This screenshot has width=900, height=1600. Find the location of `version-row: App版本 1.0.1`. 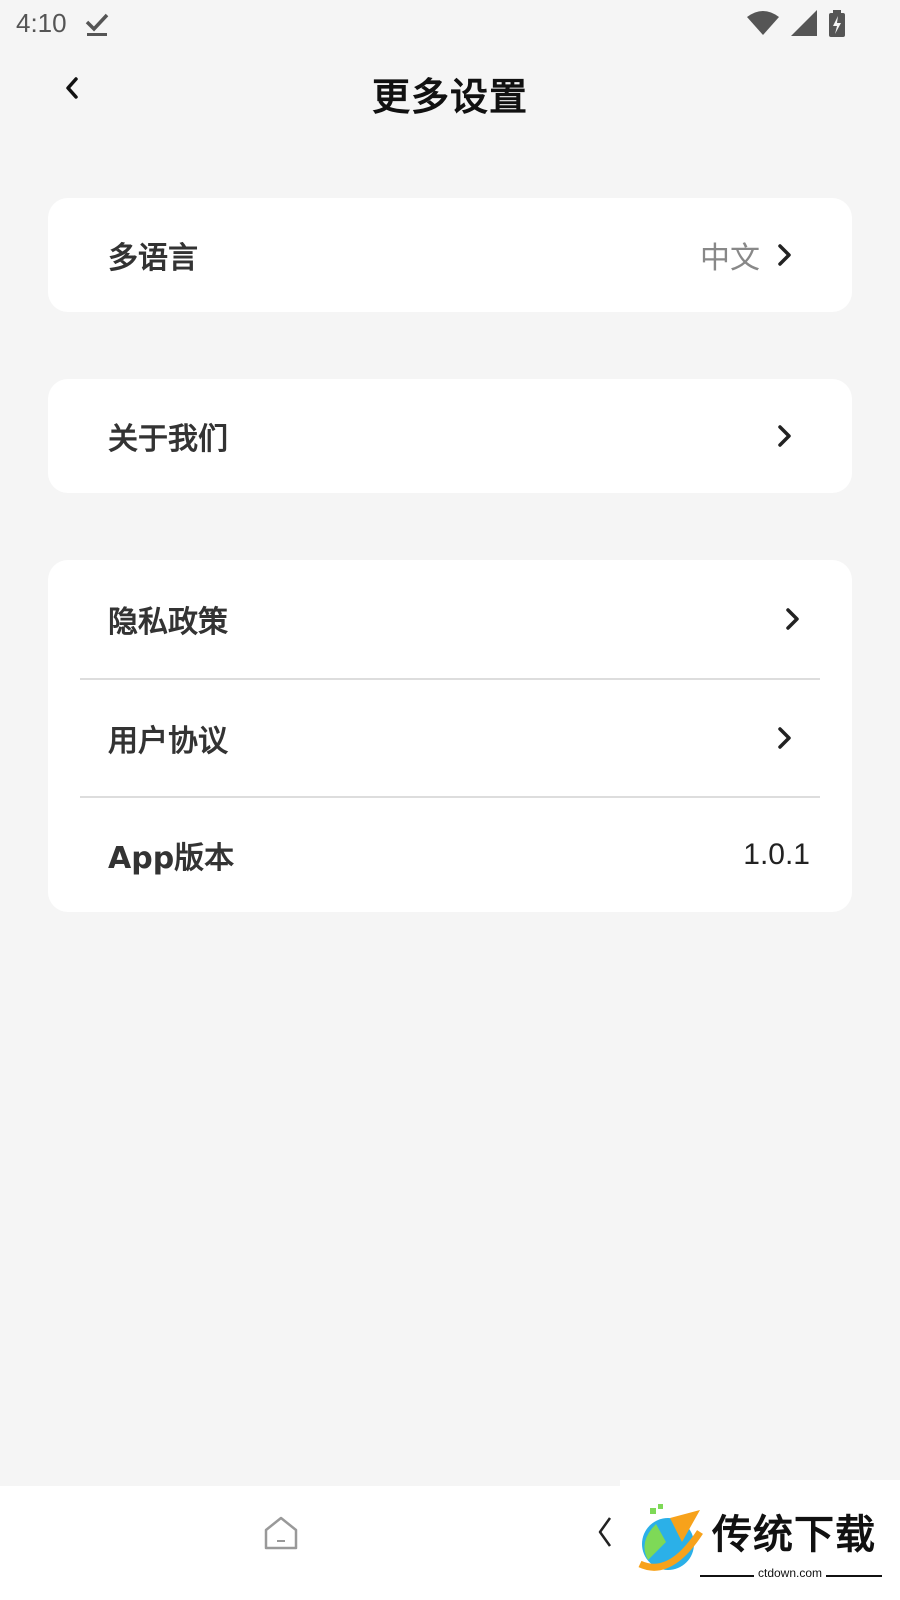

version-row: App版本 1.0.1 is located at coordinates (450, 855).